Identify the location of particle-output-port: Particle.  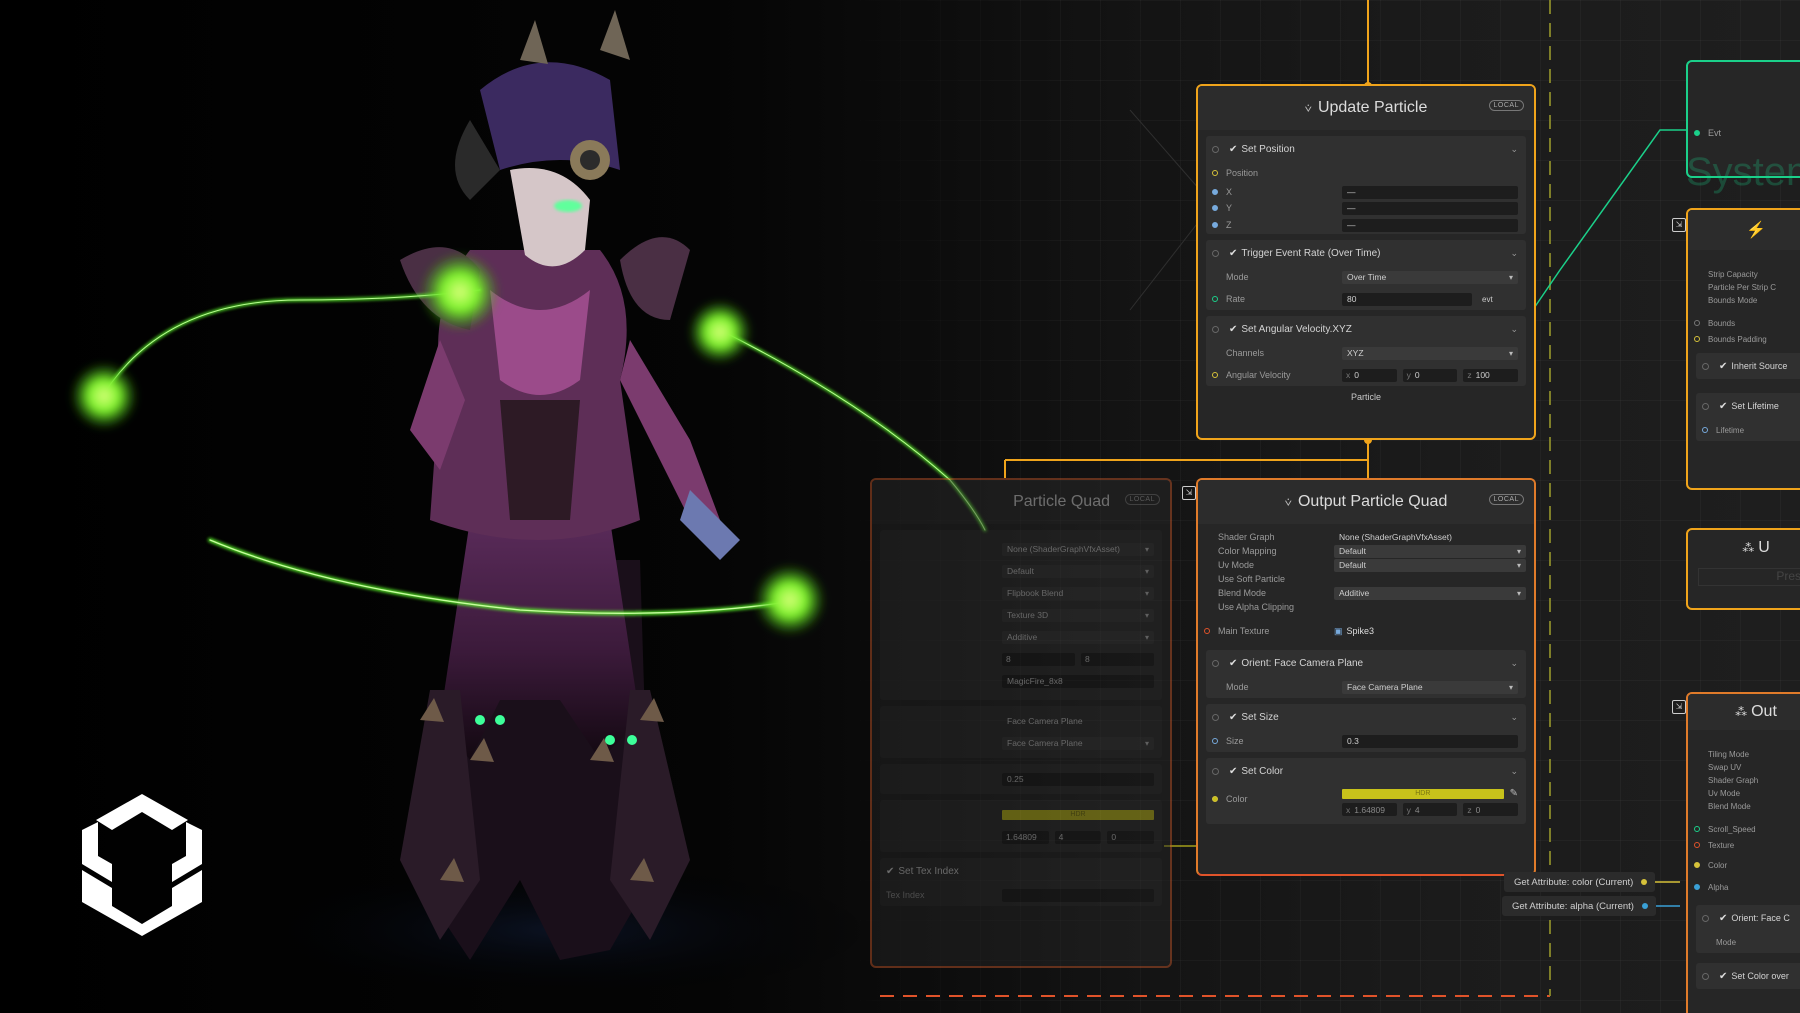
(1366, 397).